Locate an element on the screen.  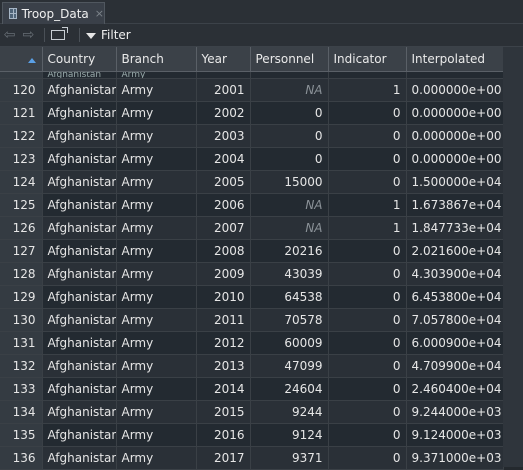
back-arrow-icon: ⇦ is located at coordinates (9, 35).